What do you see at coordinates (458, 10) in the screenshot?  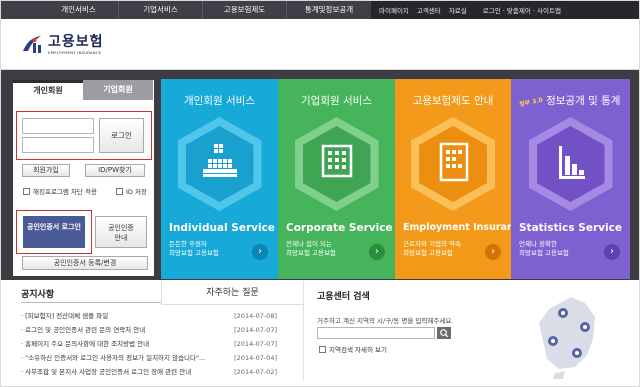 I see `util-archive: 자료실` at bounding box center [458, 10].